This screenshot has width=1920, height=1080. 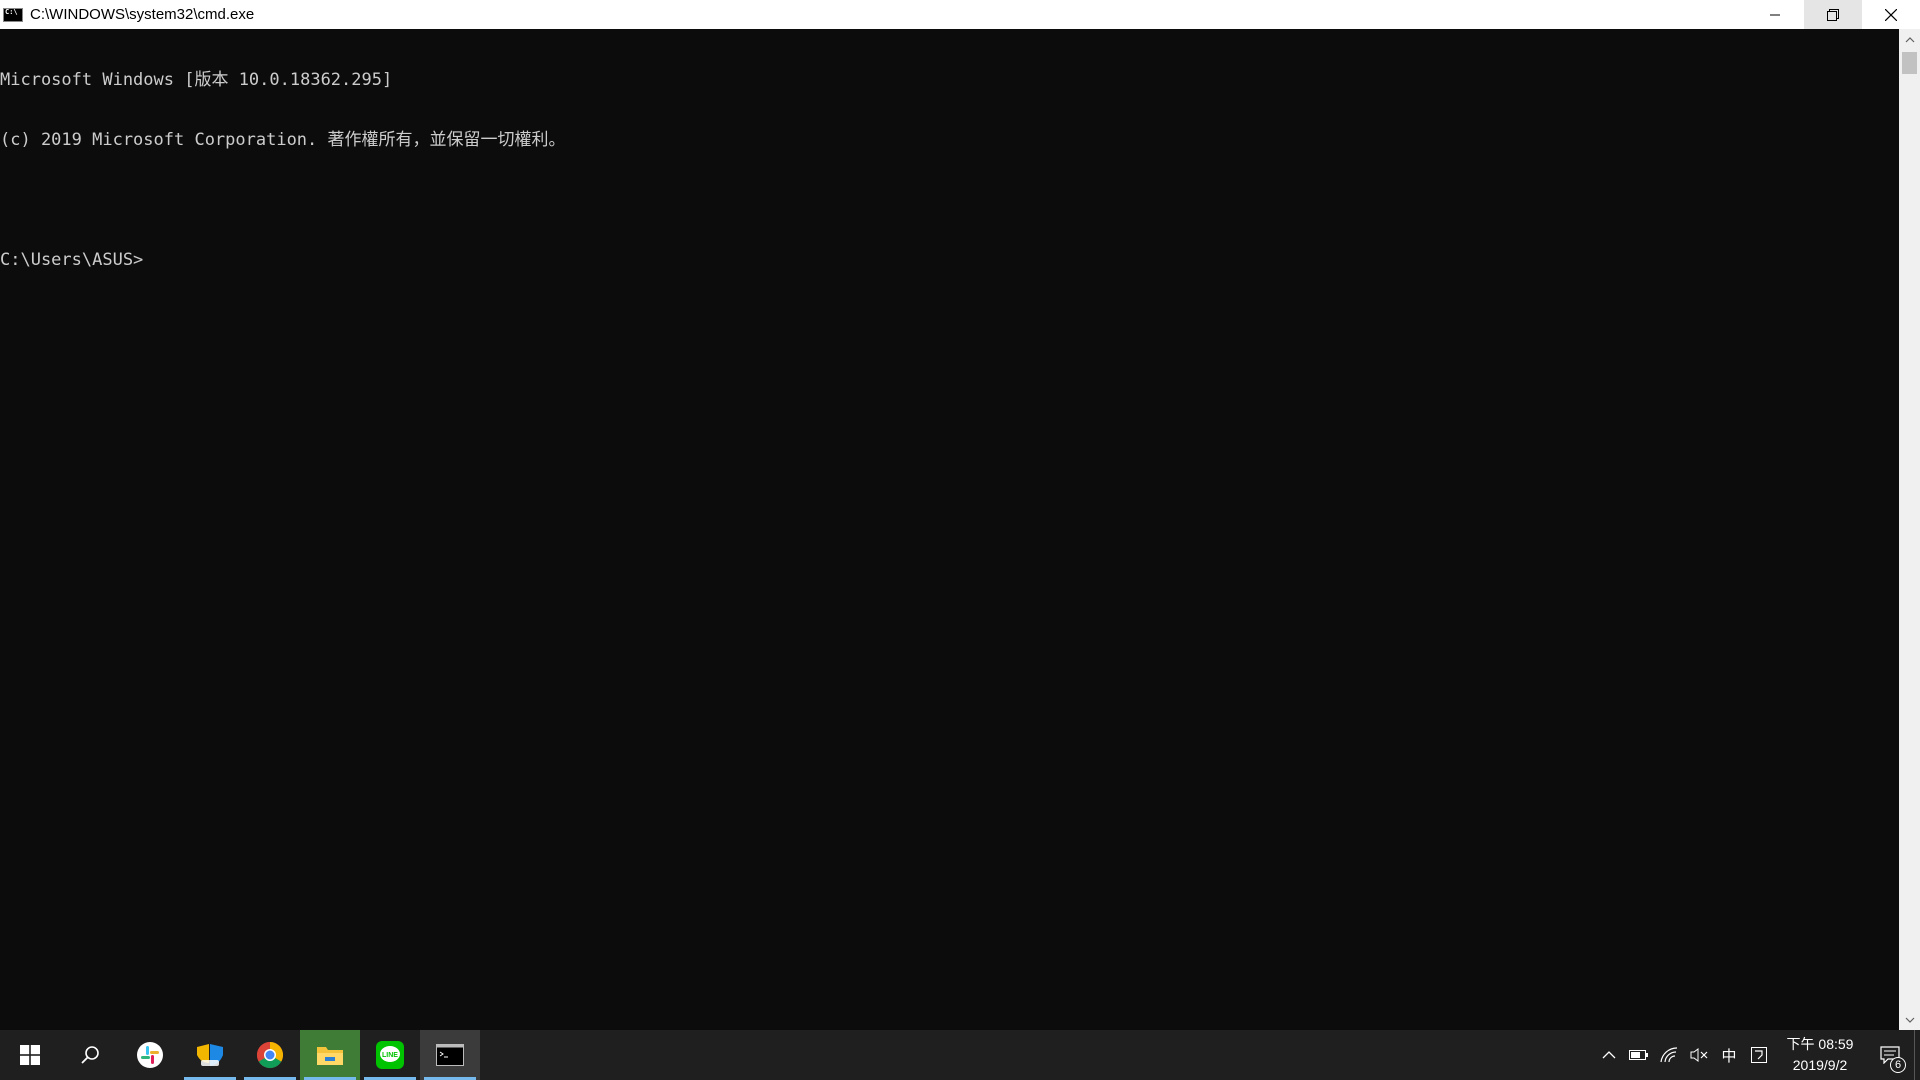 I want to click on battery-icon, so click(x=1638, y=1055).